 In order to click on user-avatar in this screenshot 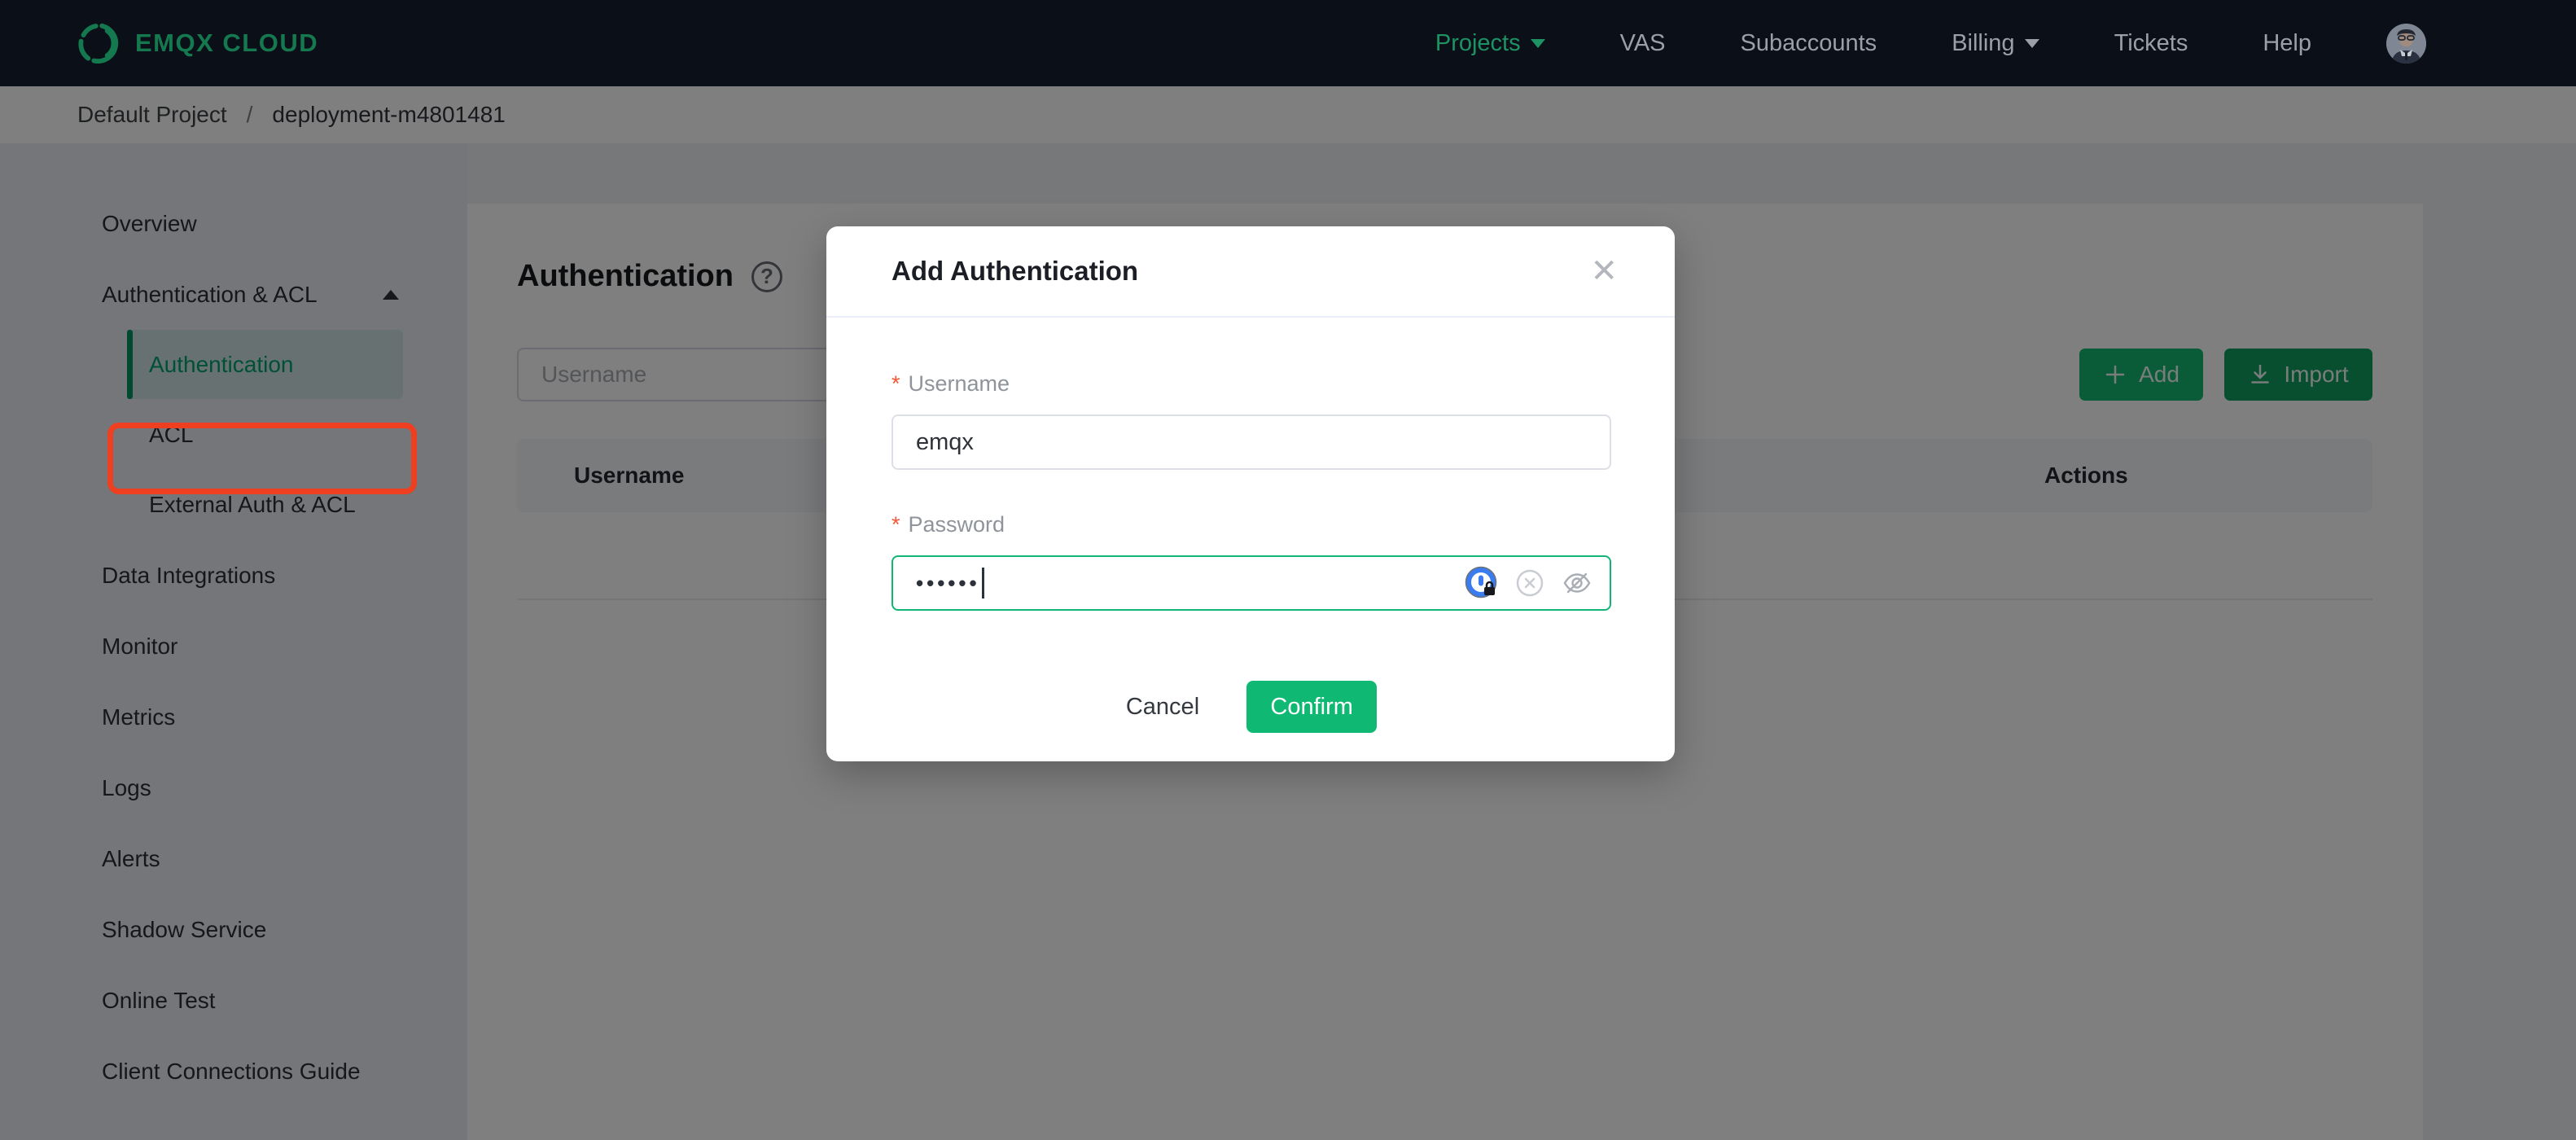, I will do `click(2406, 44)`.